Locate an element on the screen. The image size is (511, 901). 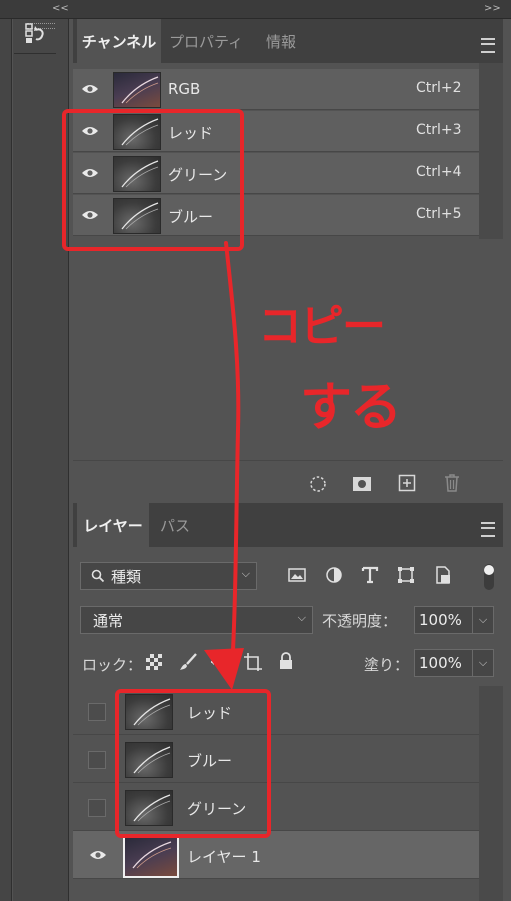
history-icon is located at coordinates (35, 34).